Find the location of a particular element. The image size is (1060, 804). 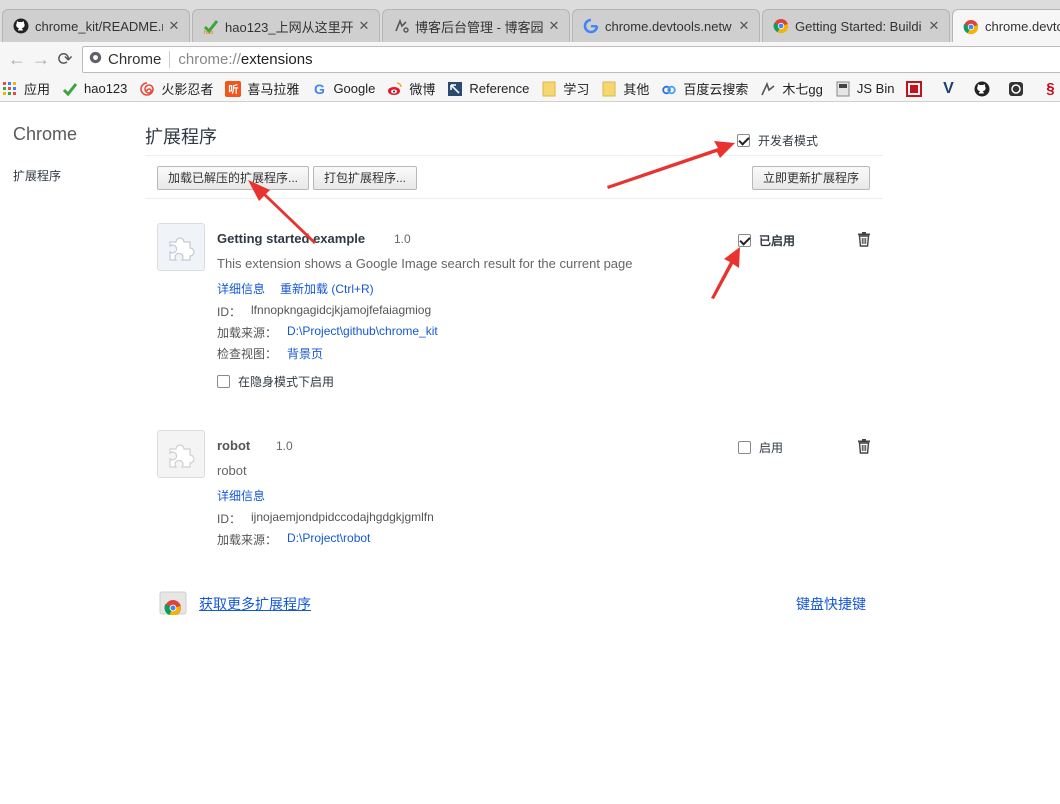

tab-devtools: chrome.devto is located at coordinates (1006, 25).